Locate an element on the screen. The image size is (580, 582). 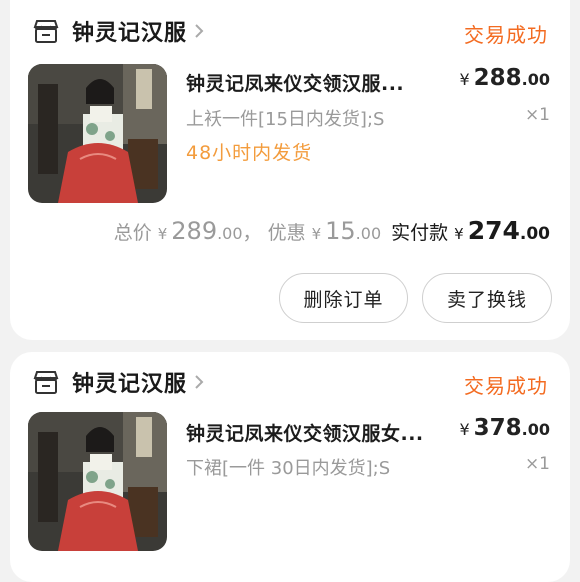
product-sku: 上袄一件[15日内发货];S is located at coordinates (285, 119).